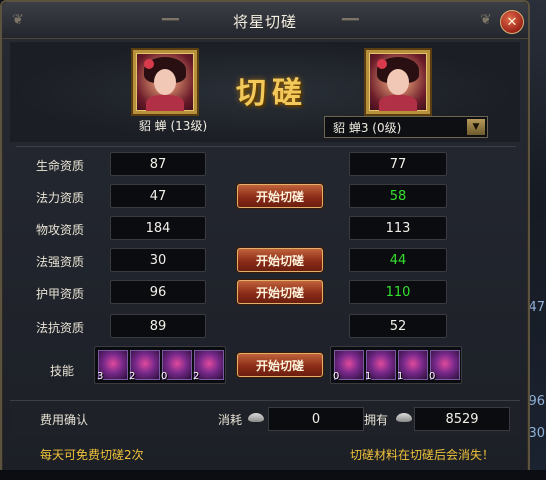  Describe the element at coordinates (398, 260) in the screenshot. I see `right-stat-value: 44` at that location.